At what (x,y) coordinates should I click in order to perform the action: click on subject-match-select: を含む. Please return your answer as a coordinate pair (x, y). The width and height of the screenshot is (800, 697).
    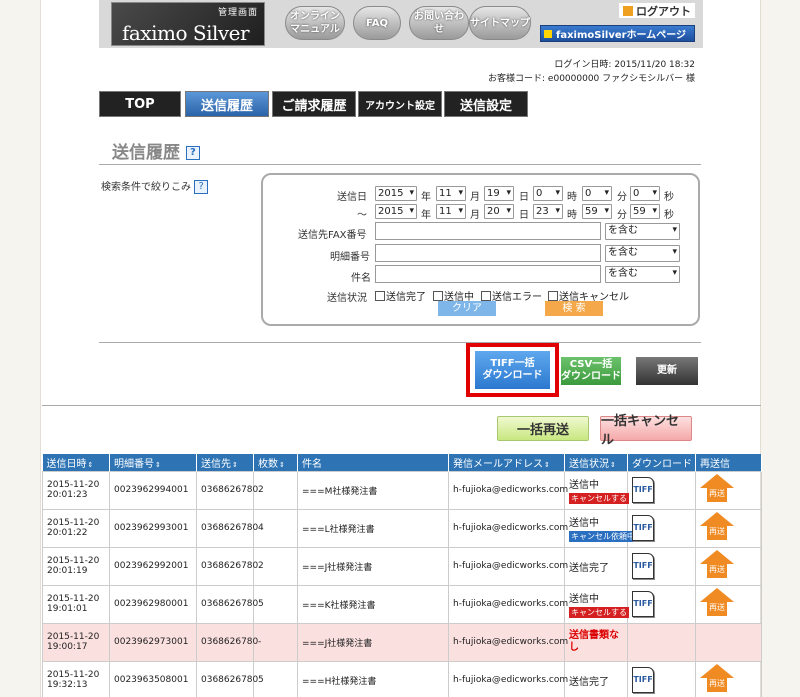
    Looking at the image, I should click on (642, 274).